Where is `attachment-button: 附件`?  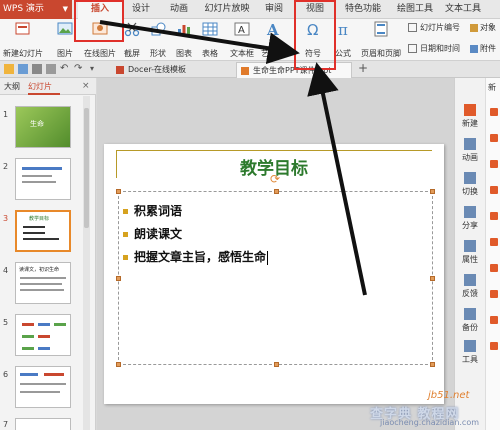
attachment-button: 附件 is located at coordinates (485, 50).